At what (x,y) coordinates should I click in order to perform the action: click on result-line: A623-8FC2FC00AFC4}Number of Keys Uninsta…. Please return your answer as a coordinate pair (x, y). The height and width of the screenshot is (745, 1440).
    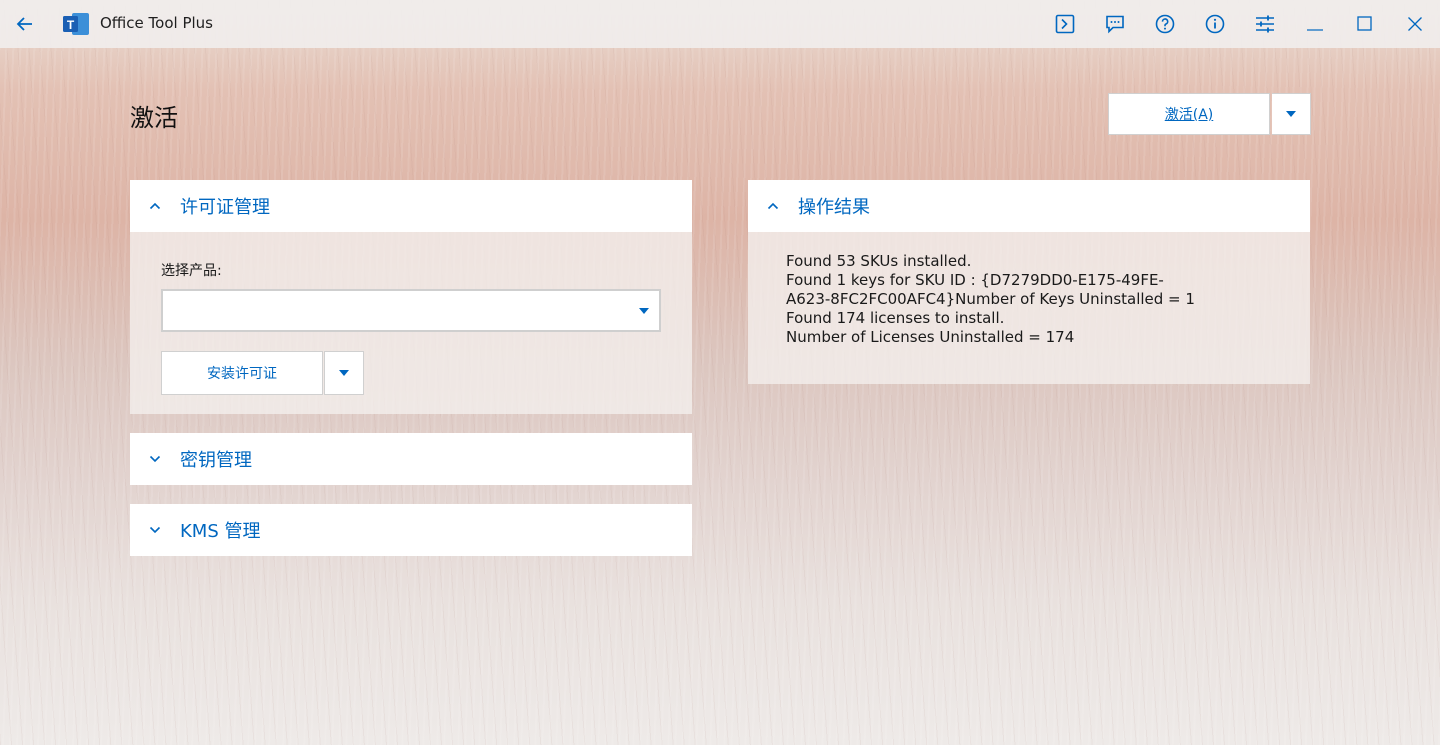
    Looking at the image, I should click on (990, 299).